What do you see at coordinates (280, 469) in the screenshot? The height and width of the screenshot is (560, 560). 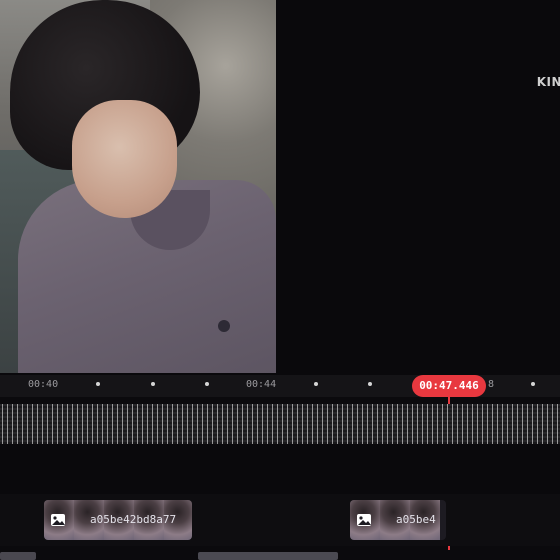 I see `empty-track` at bounding box center [280, 469].